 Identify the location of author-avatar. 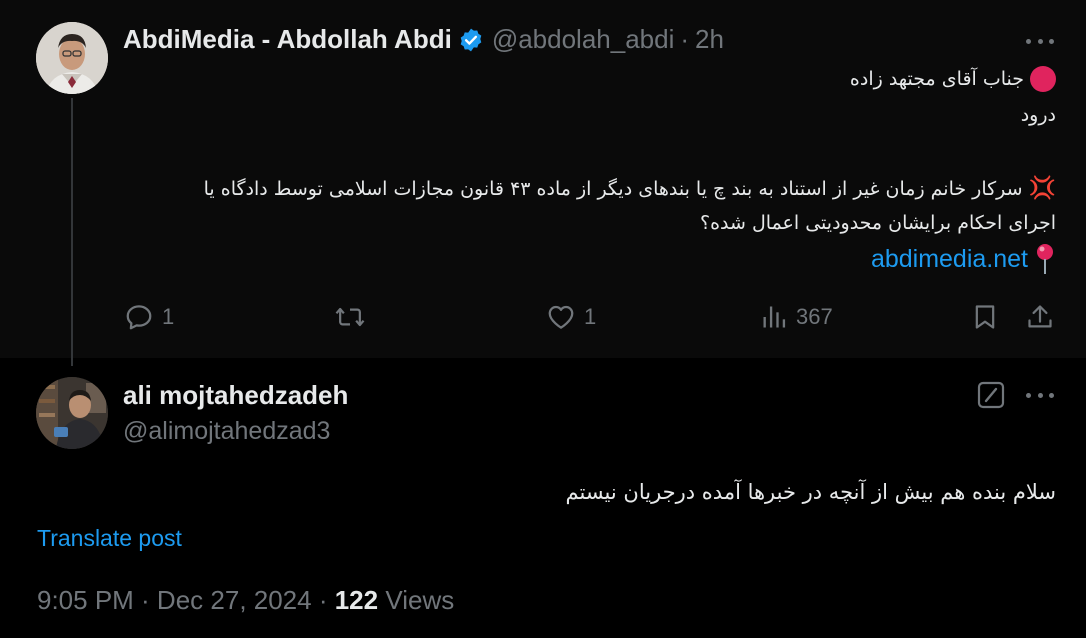
(72, 58).